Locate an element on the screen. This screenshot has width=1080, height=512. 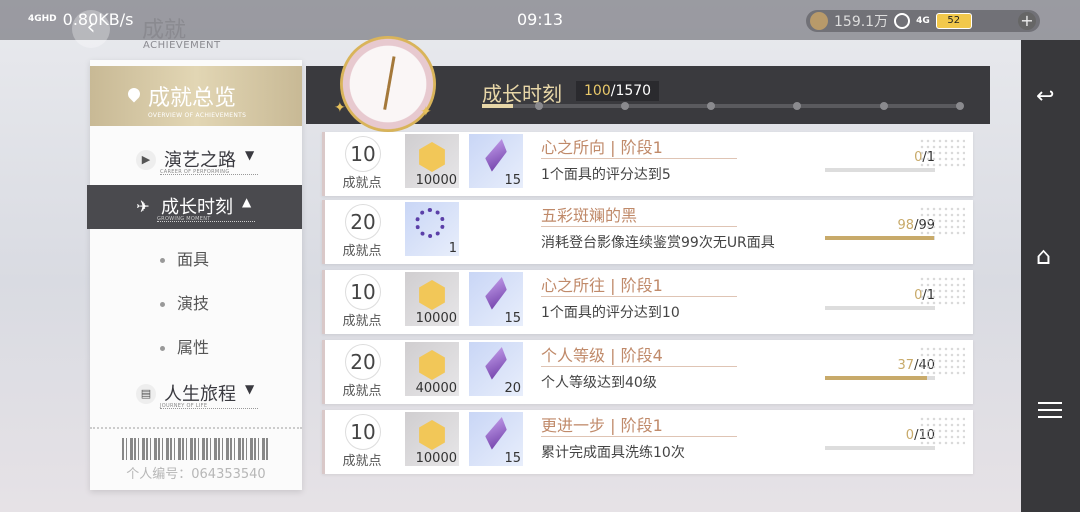
header-progress: 100/1570 is located at coordinates (618, 91).